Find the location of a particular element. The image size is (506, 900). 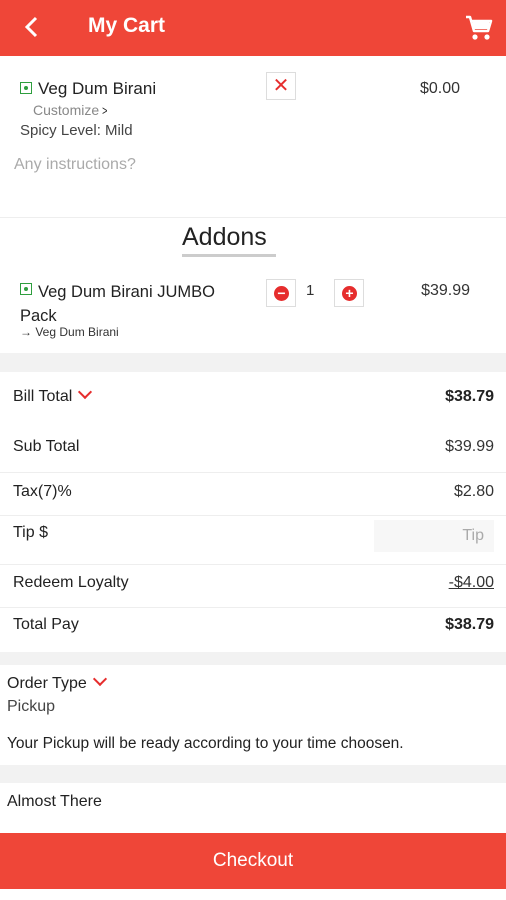

total-pay-value: $38.79 is located at coordinates (469, 624).